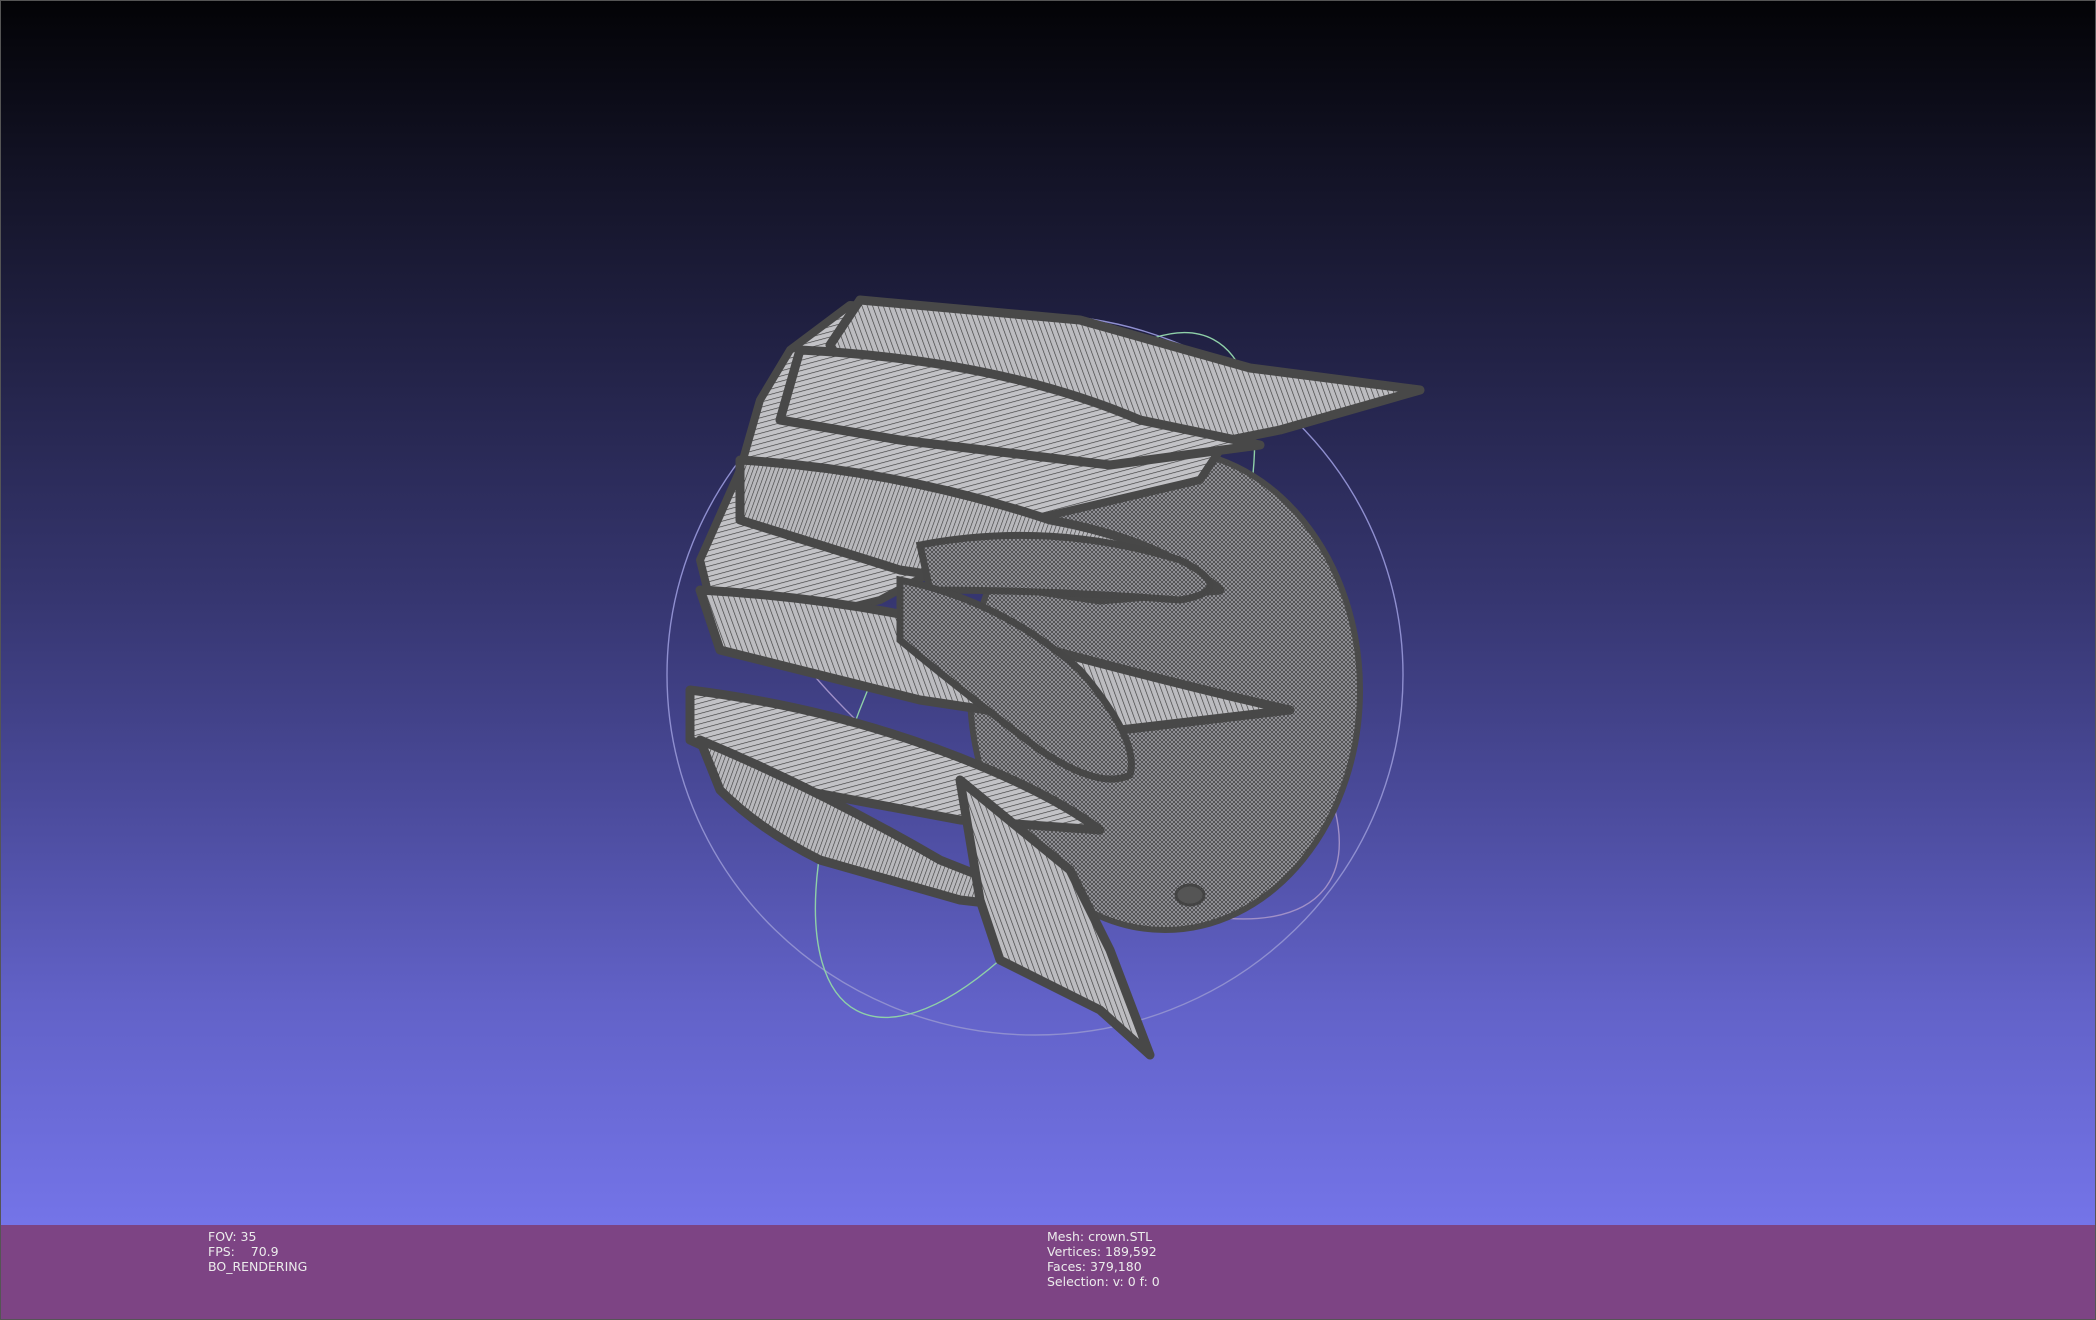 The image size is (2096, 1320). I want to click on faces-text: Faces: 379,180, so click(1094, 1266).